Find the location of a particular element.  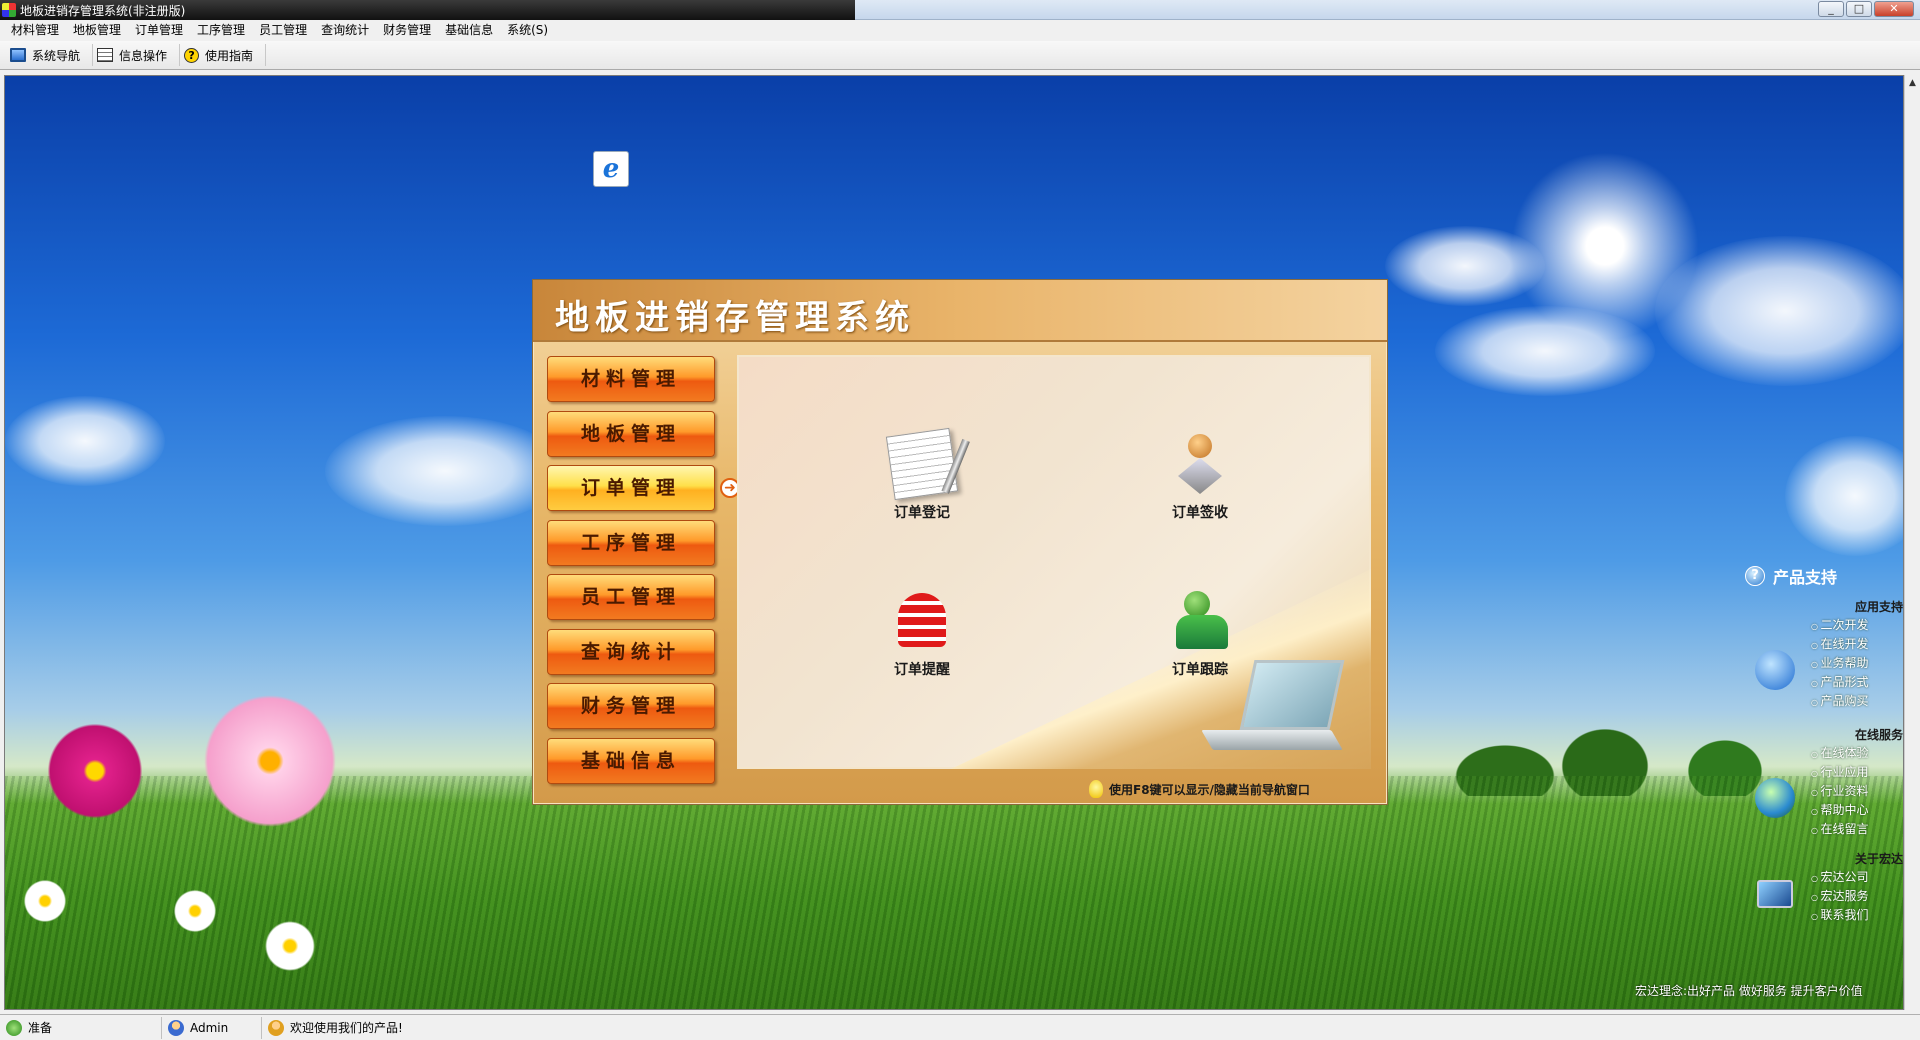

link-product-purchase: 产品购买 is located at coordinates (1840, 701).